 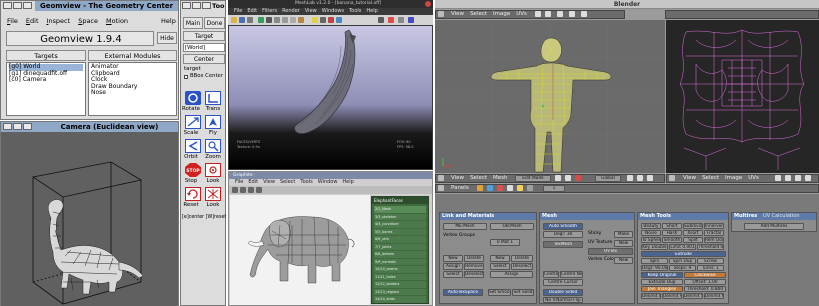 What do you see at coordinates (560, 14) in the screenshot?
I see `image-browse-icon` at bounding box center [560, 14].